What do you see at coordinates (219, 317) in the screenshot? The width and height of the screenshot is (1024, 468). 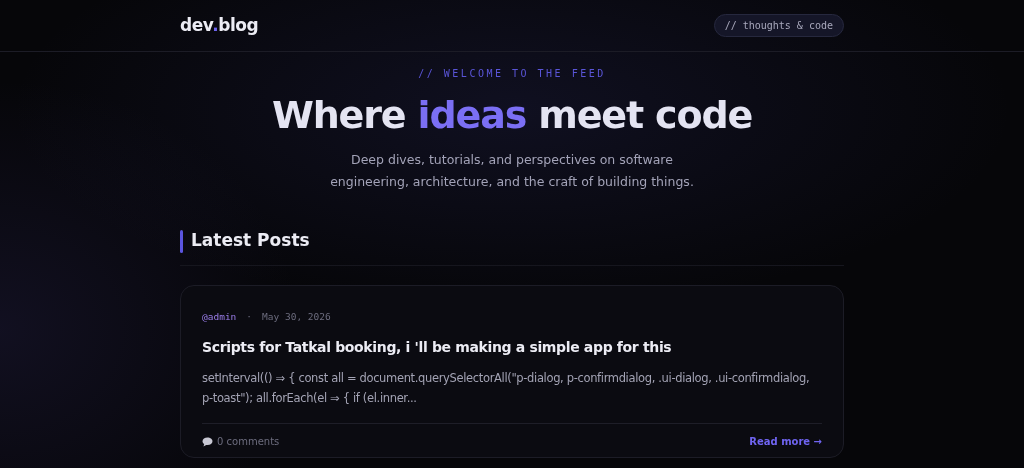 I see `post-author: @admin` at bounding box center [219, 317].